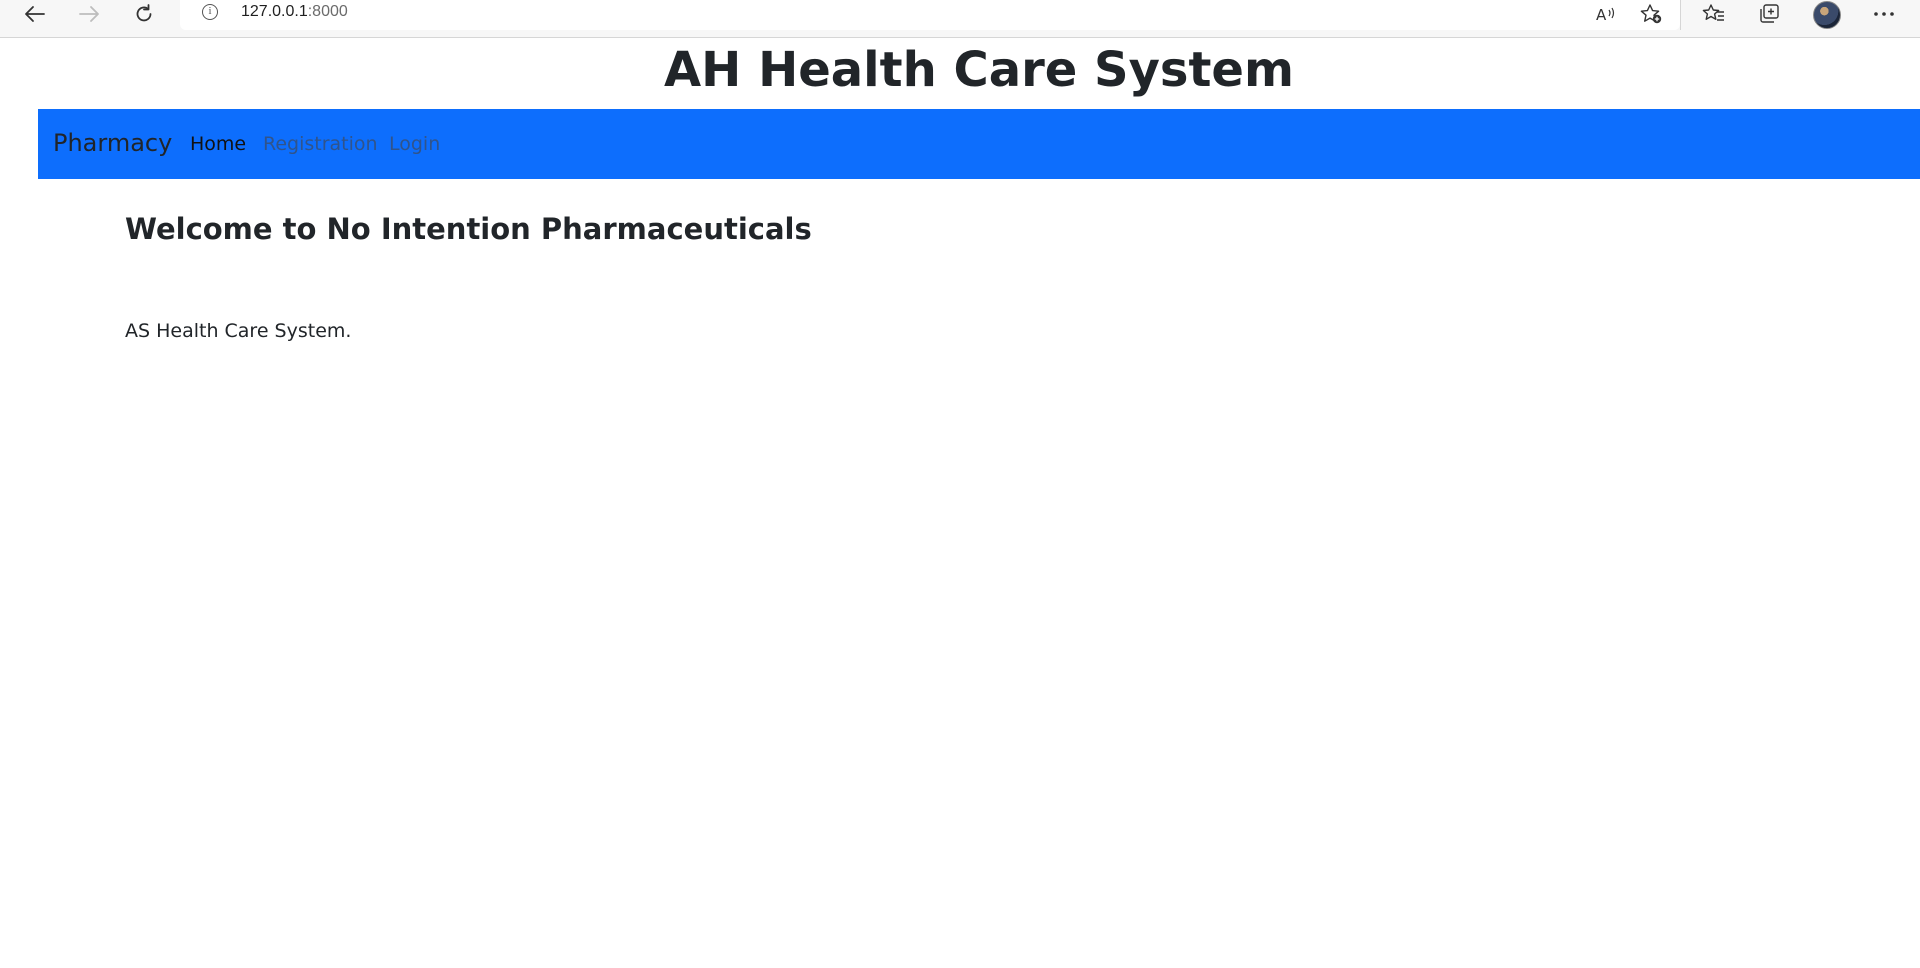  What do you see at coordinates (1651, 14) in the screenshot?
I see `add-favorite-icon` at bounding box center [1651, 14].